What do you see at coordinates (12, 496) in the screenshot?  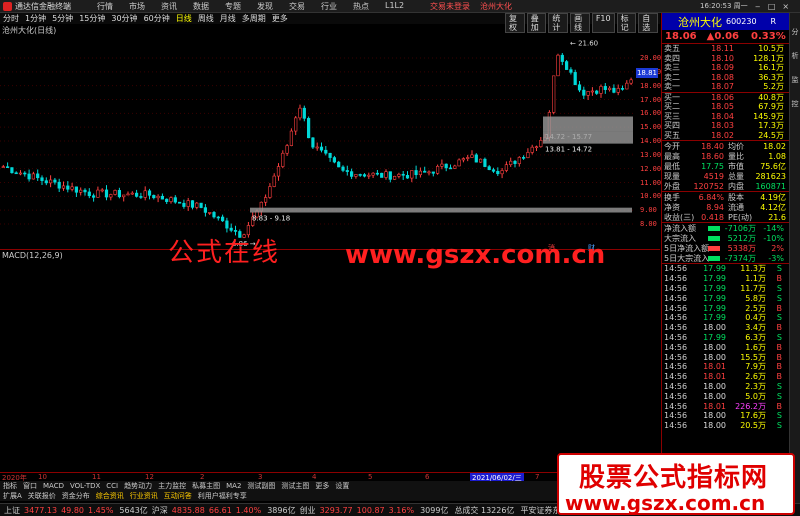 I see `info-tab: 扩展A` at bounding box center [12, 496].